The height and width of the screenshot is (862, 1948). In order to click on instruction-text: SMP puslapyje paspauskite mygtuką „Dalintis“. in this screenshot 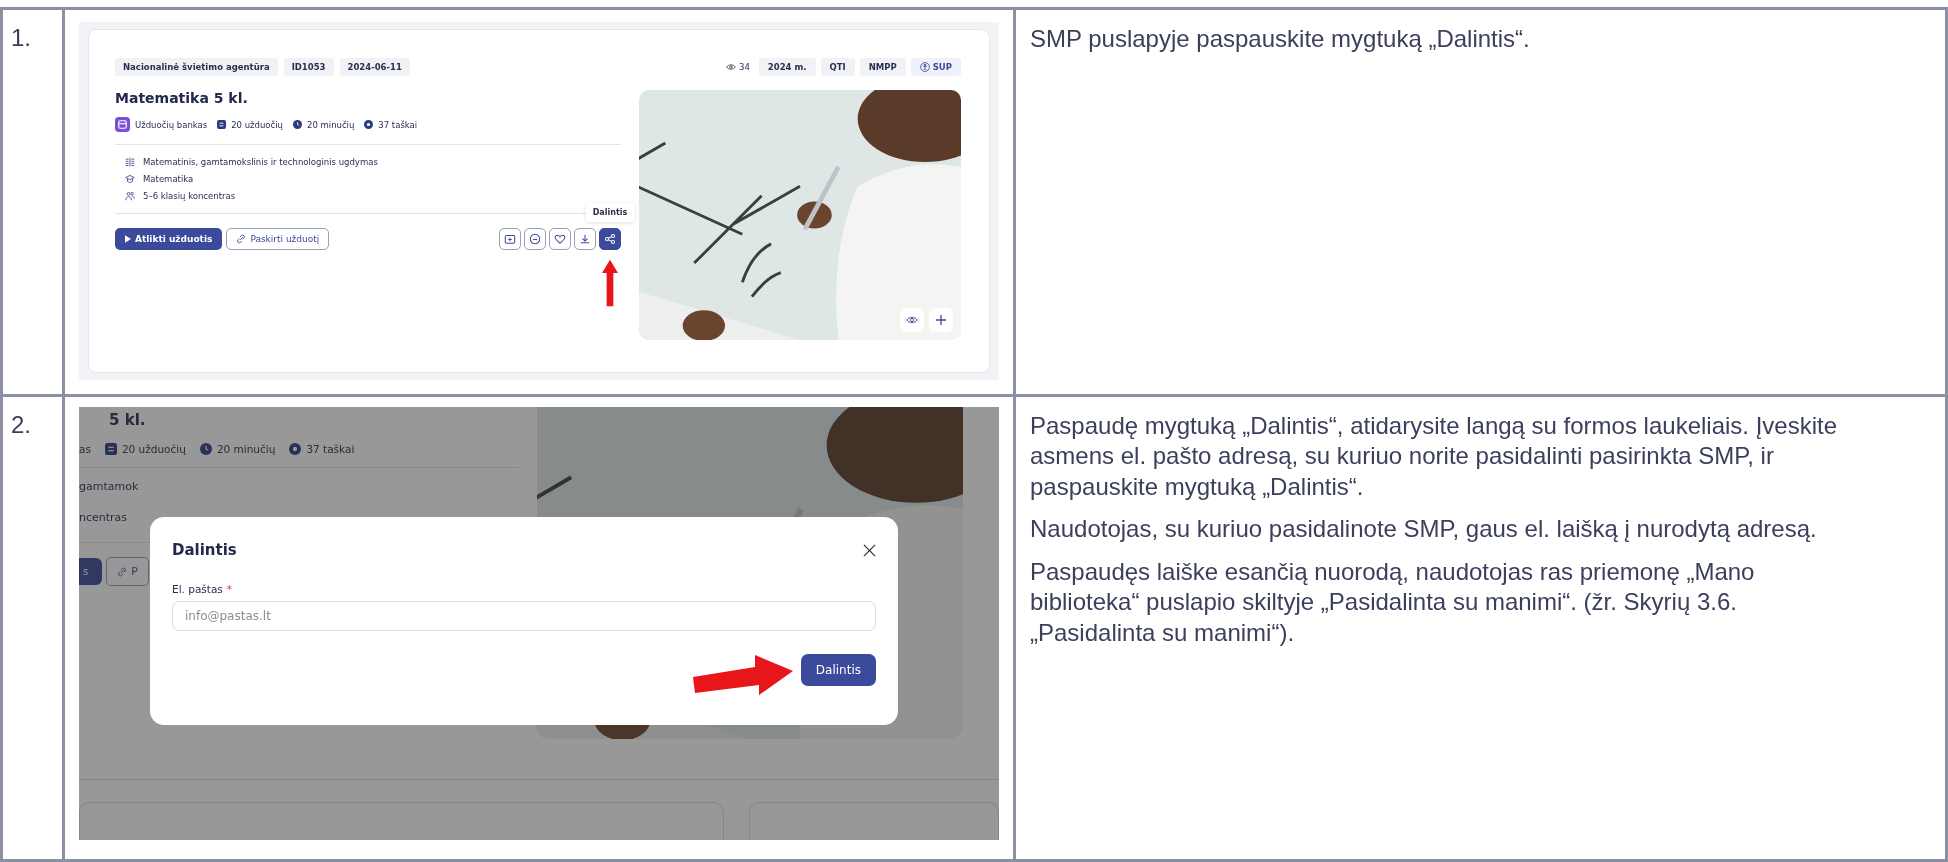, I will do `click(1280, 39)`.